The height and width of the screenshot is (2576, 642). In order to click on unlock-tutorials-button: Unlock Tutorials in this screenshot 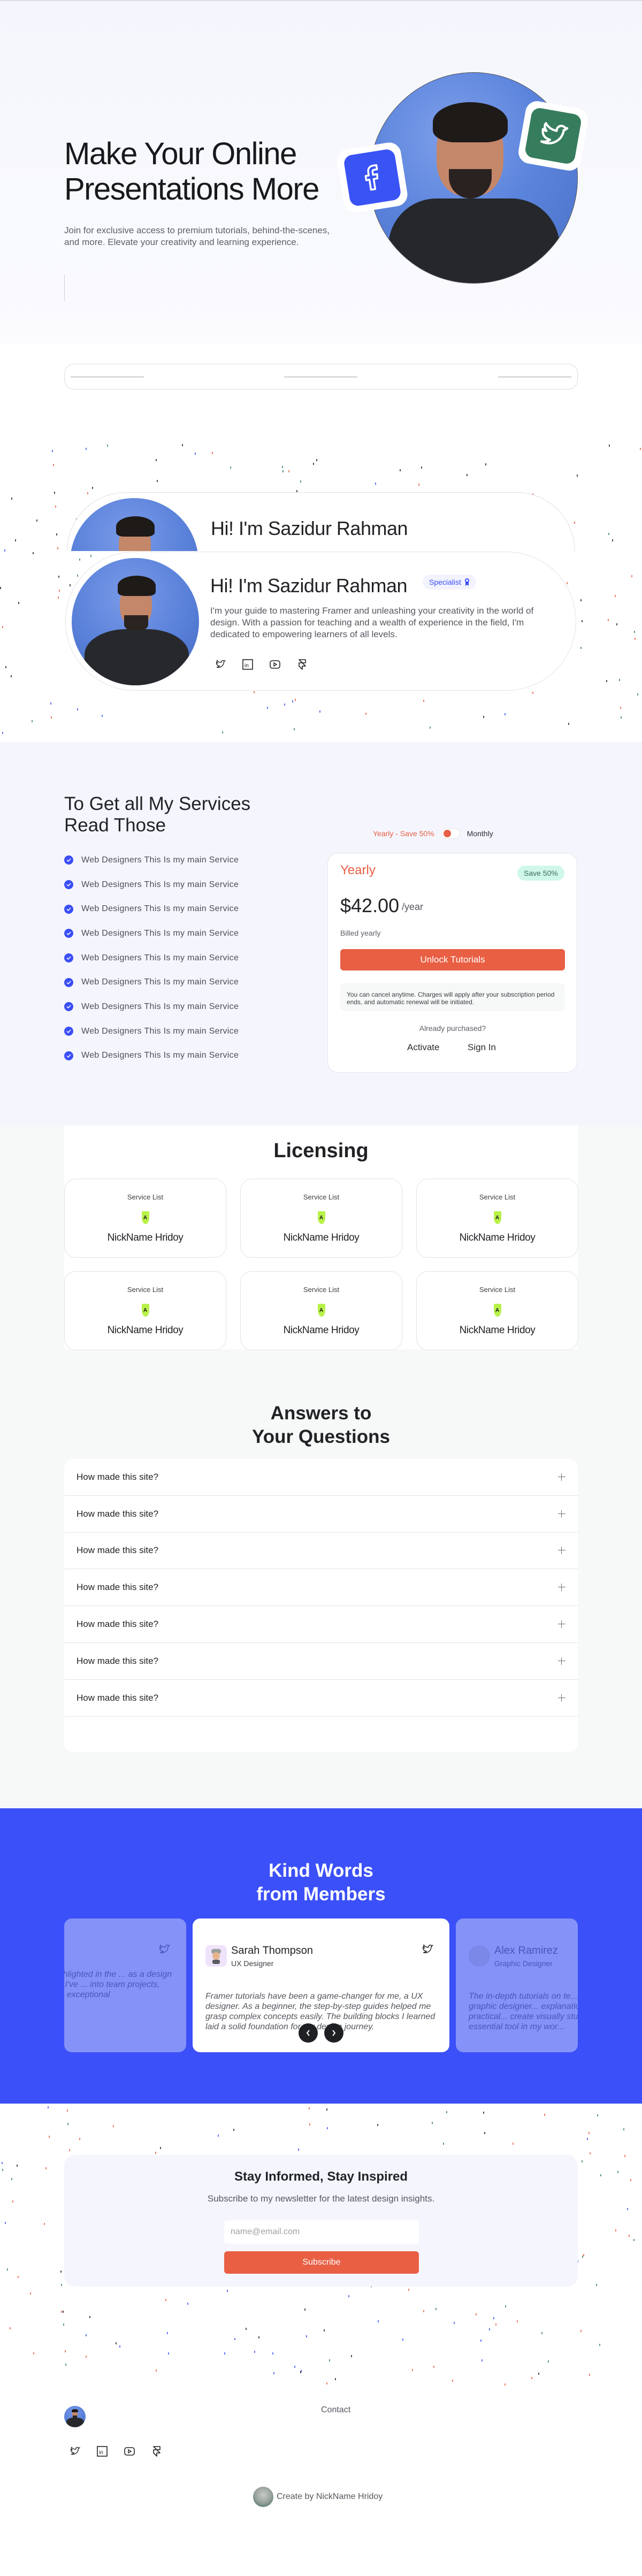, I will do `click(453, 959)`.